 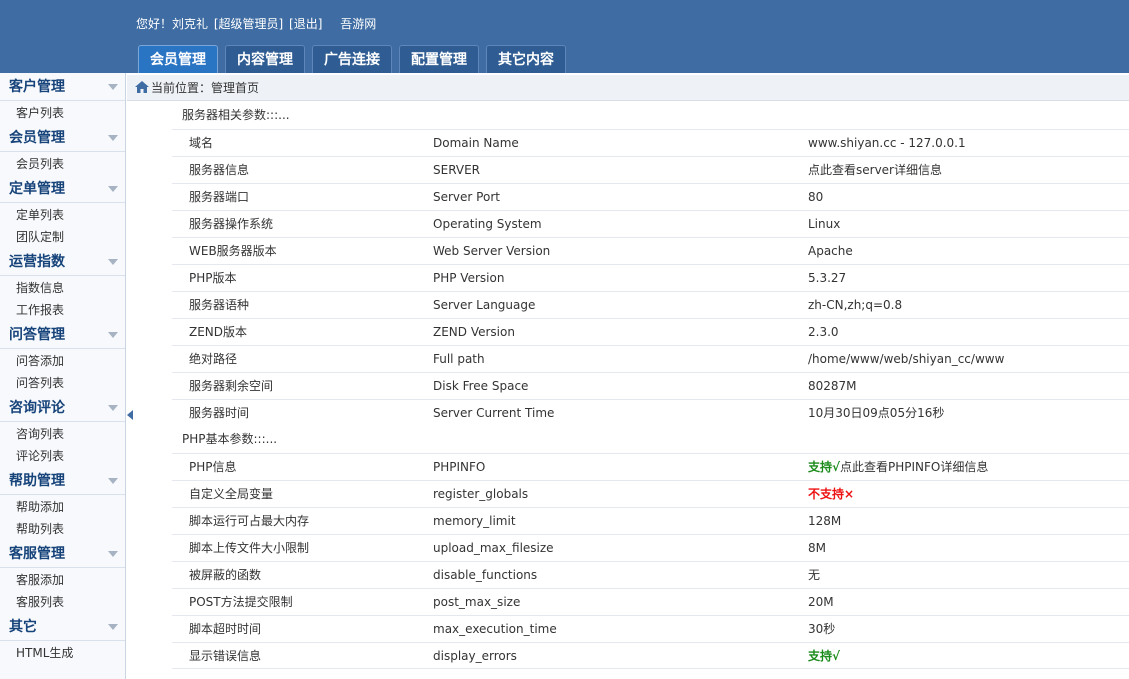 I want to click on value-text: 点此查看server详细信息, so click(x=875, y=170).